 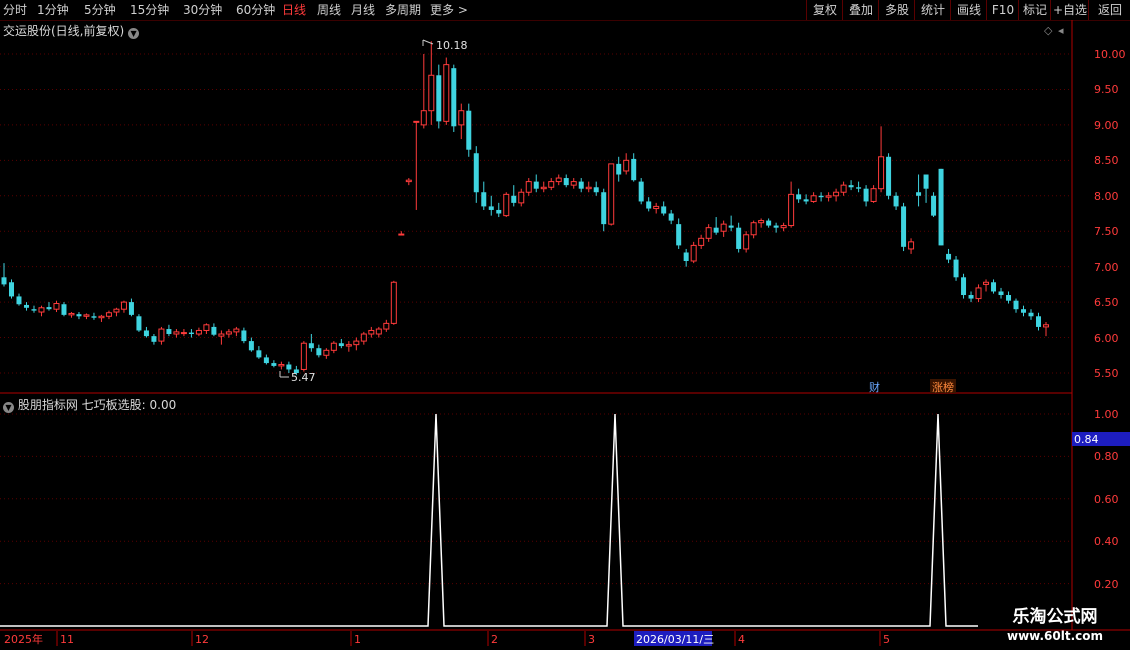 What do you see at coordinates (53, 10) in the screenshot?
I see `period-tab-1min: 1分钟` at bounding box center [53, 10].